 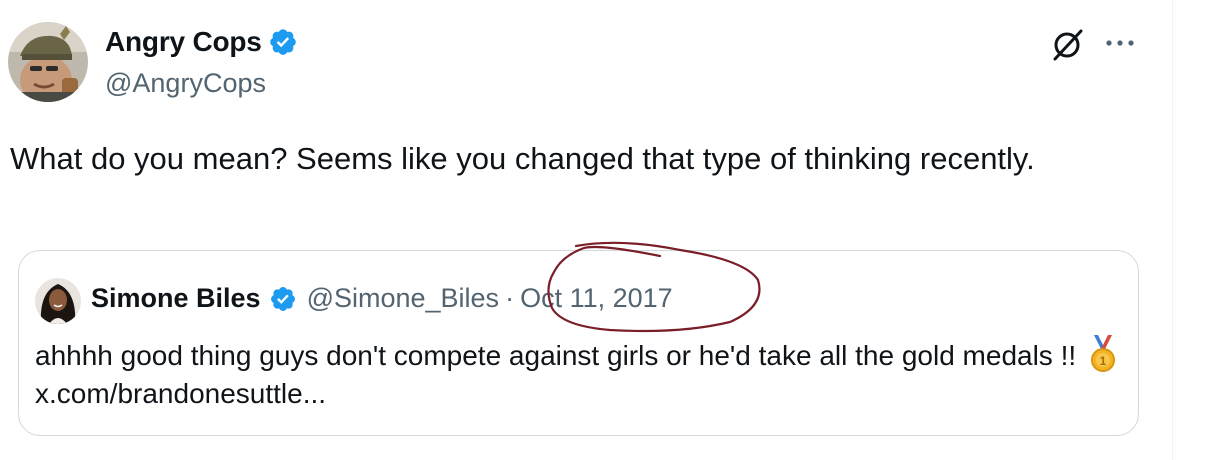 What do you see at coordinates (48, 62) in the screenshot?
I see `author-avatar` at bounding box center [48, 62].